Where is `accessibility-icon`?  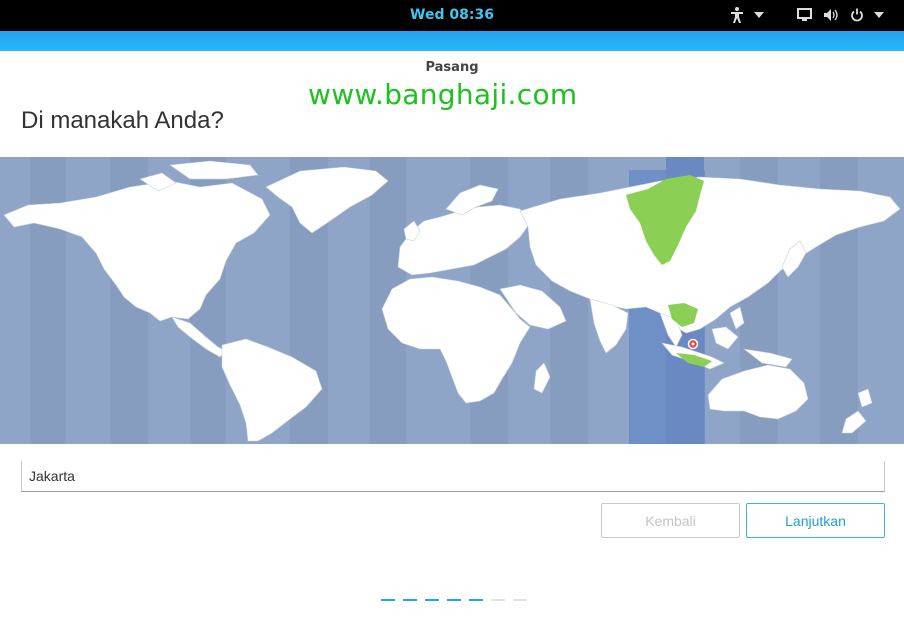 accessibility-icon is located at coordinates (737, 15).